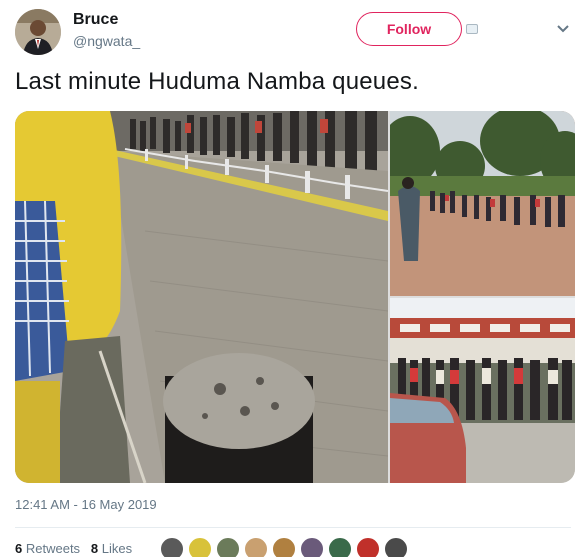 The height and width of the screenshot is (557, 586). I want to click on retweets-count: 6, so click(19, 548).